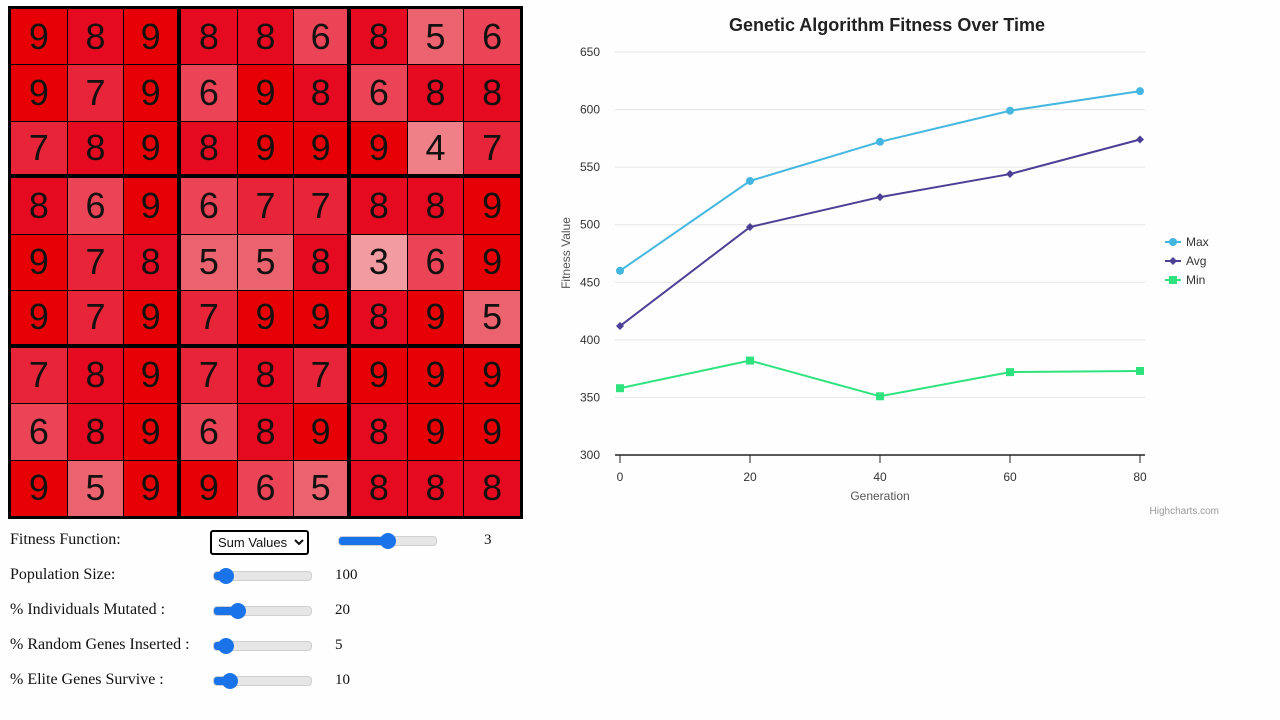  What do you see at coordinates (1187, 242) in the screenshot?
I see `legend-item-max: Max` at bounding box center [1187, 242].